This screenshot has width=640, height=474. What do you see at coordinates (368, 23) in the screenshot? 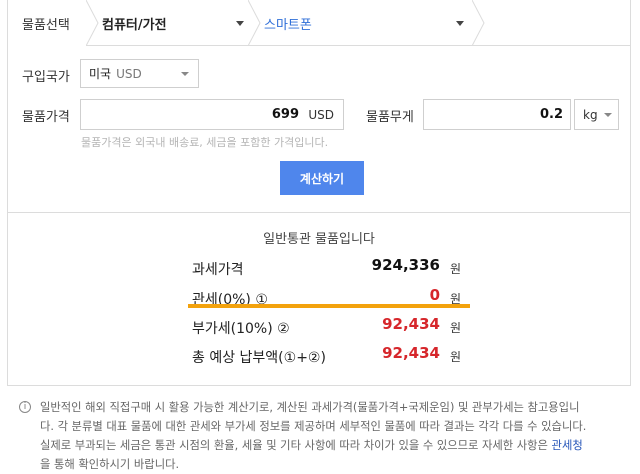
I see `breadcrumb-item-smartphone: 스마트폰` at bounding box center [368, 23].